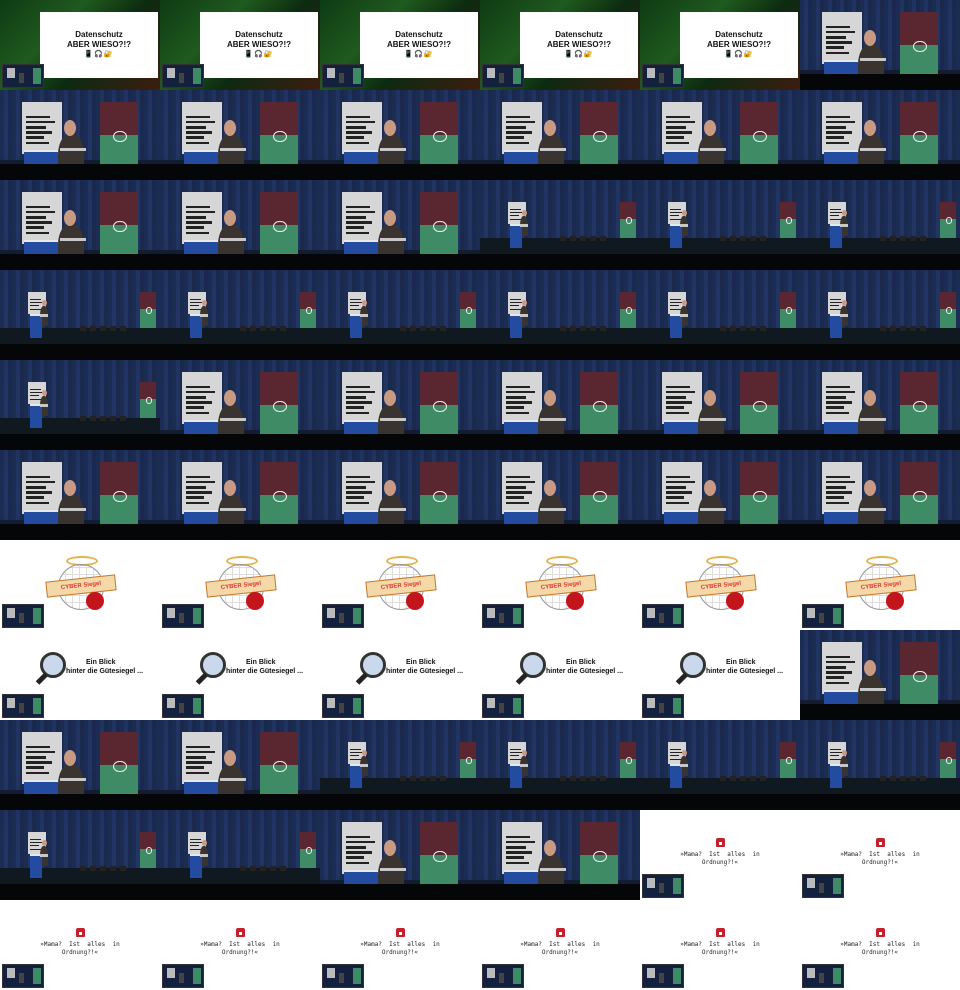 The width and height of the screenshot is (960, 990). What do you see at coordinates (361, 678) in the screenshot?
I see `handle` at bounding box center [361, 678].